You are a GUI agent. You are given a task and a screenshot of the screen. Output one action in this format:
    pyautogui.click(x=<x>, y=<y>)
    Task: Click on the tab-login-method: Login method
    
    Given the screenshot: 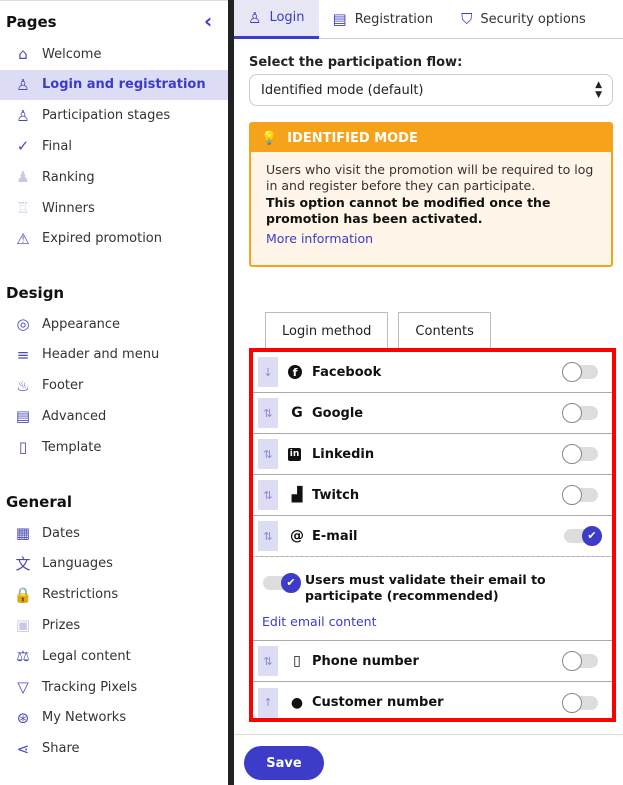 What is the action you would take?
    pyautogui.click(x=327, y=331)
    